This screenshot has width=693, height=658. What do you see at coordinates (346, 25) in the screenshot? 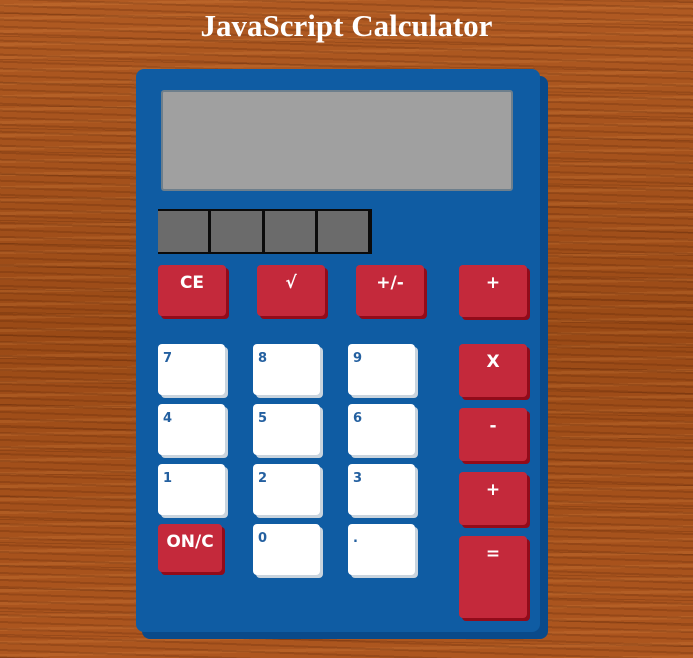
I see `page-title: JavaScript Calculator` at bounding box center [346, 25].